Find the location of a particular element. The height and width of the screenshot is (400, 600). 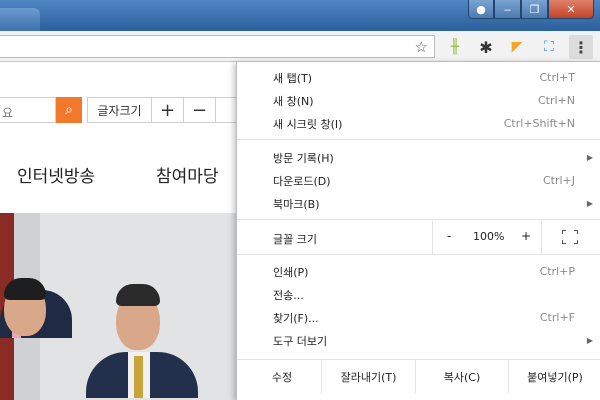

search-icon: ⌕ is located at coordinates (69, 110).